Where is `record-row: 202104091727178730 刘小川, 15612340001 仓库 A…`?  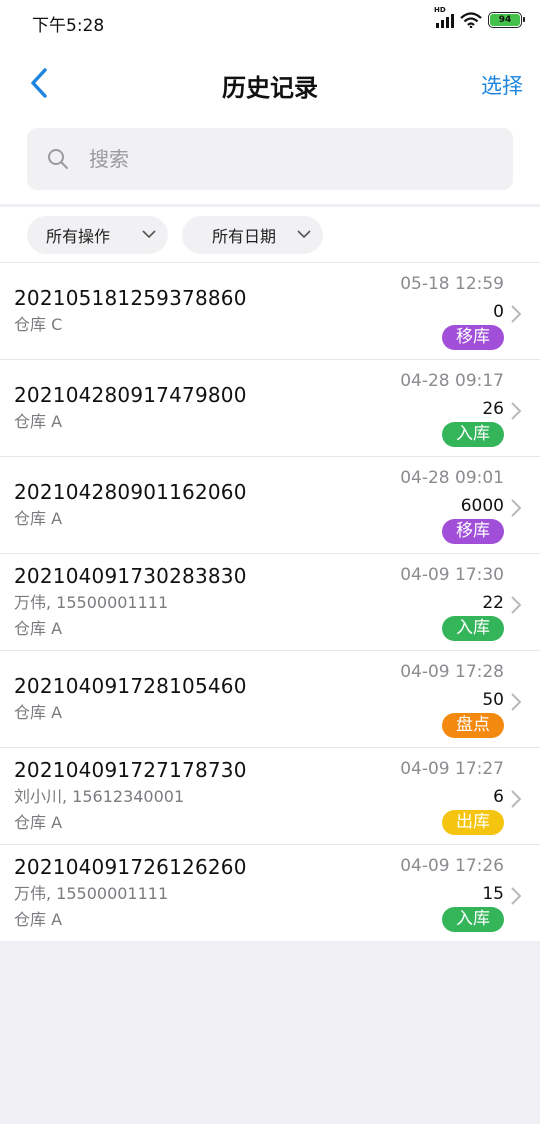
record-row: 202104091727178730 刘小川, 15612340001 仓库 A… is located at coordinates (270, 796).